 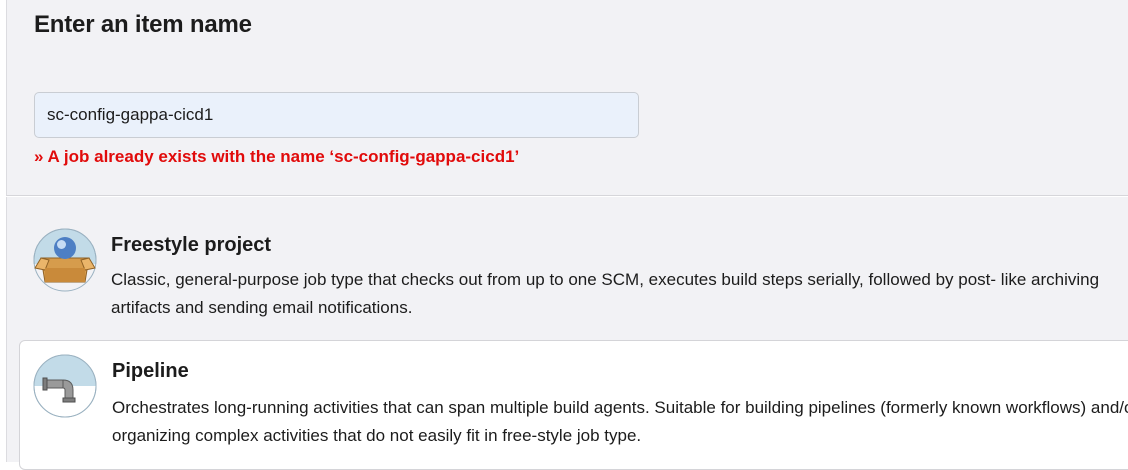 I want to click on pipeline-icon, so click(x=65, y=386).